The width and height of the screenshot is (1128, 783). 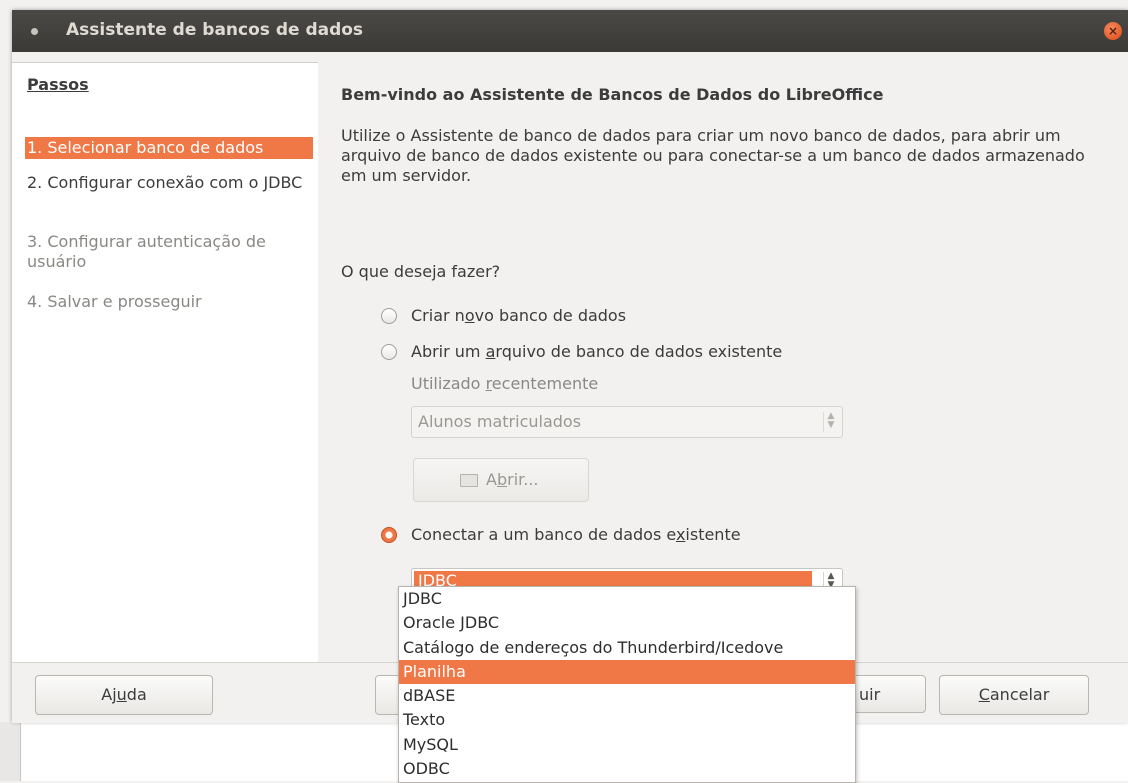 What do you see at coordinates (627, 769) in the screenshot?
I see `dropdown-option-odbc: ODBC` at bounding box center [627, 769].